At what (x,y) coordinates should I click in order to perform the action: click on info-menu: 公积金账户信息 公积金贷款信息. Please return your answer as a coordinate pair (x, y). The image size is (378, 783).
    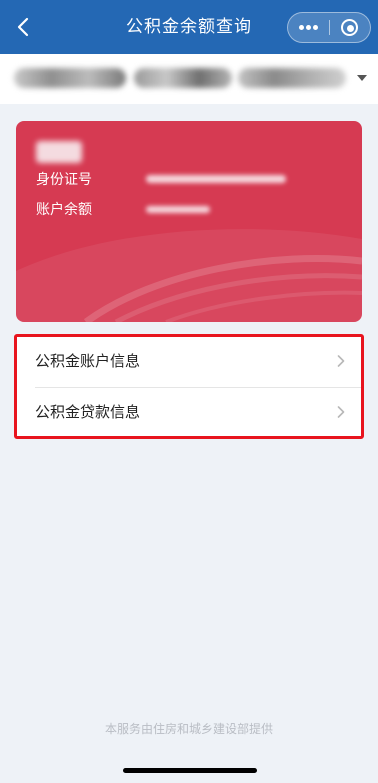
    Looking at the image, I should click on (189, 386).